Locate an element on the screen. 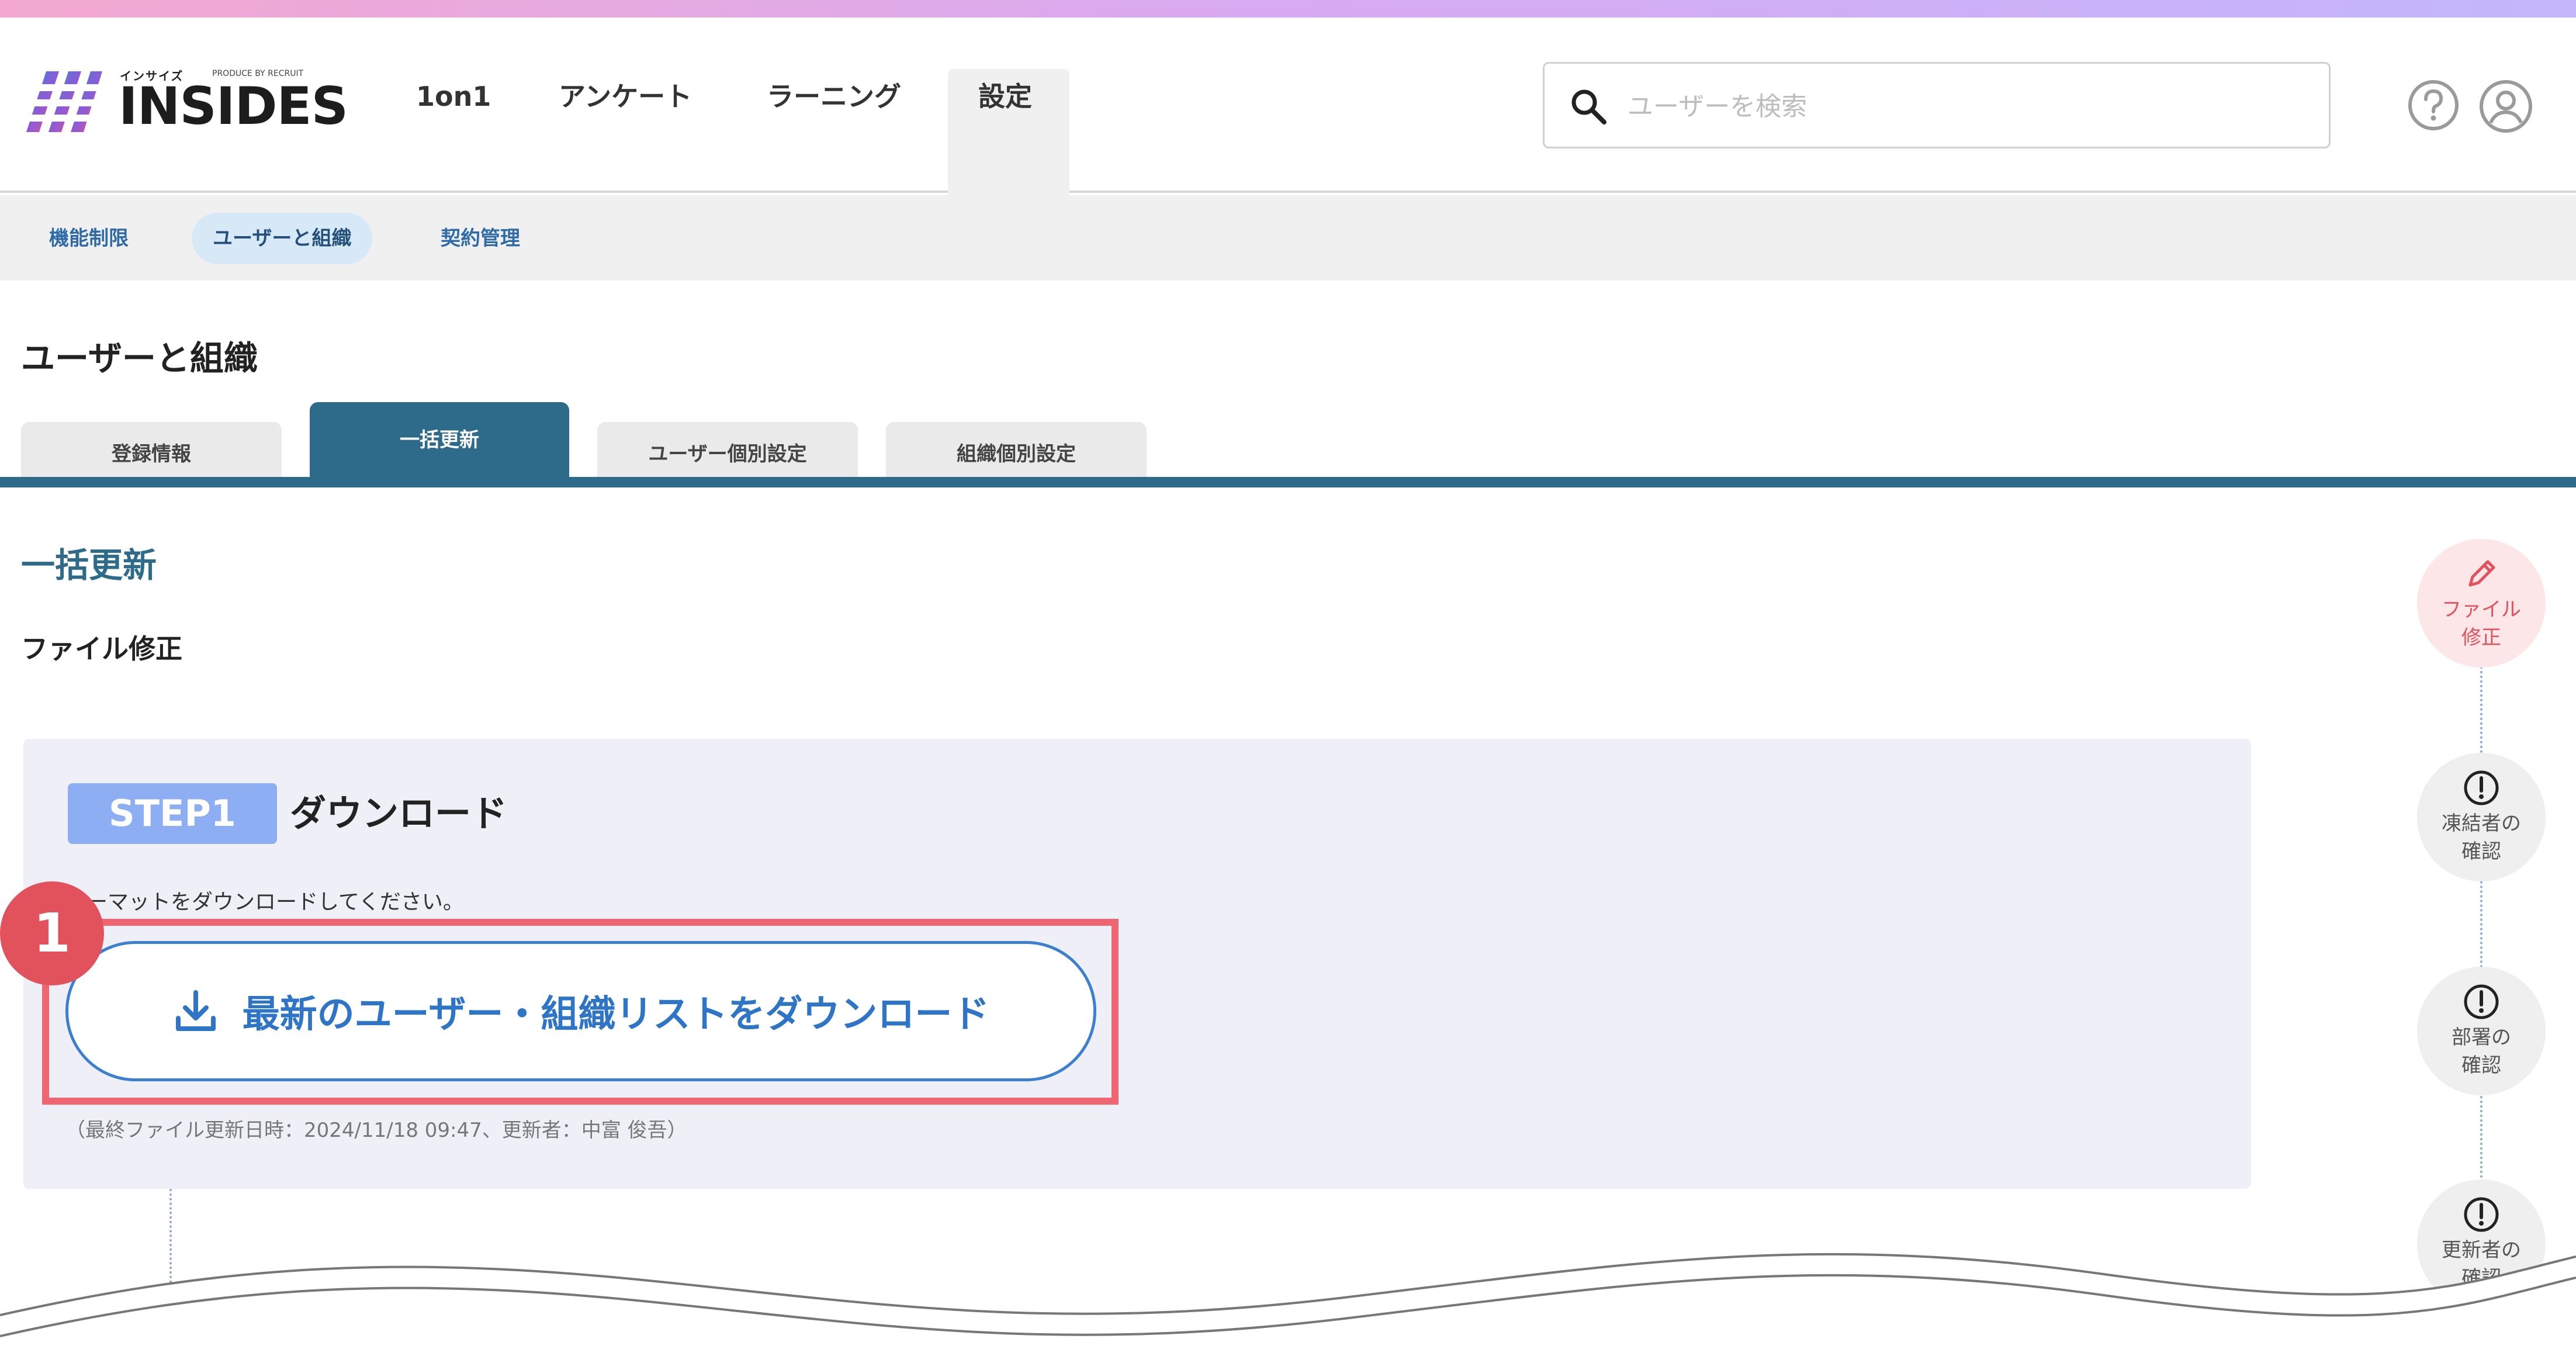  nav-item-1on1: 1on1 is located at coordinates (453, 96).